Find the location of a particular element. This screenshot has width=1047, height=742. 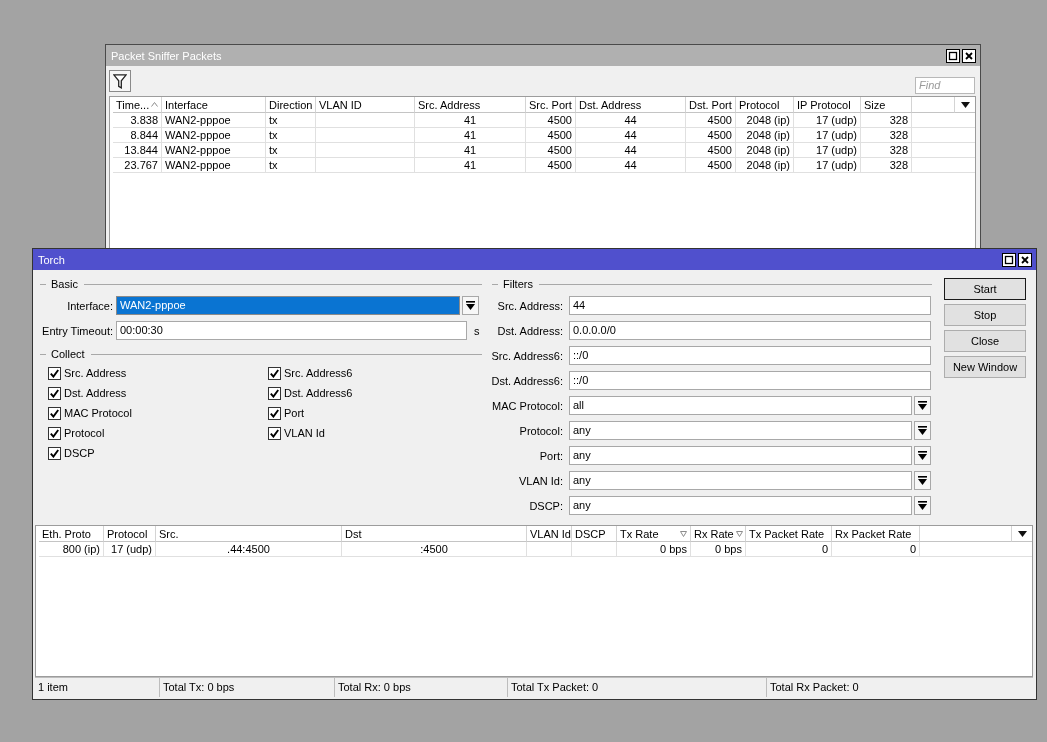

field-label: Dst. Address: is located at coordinates (530, 330).